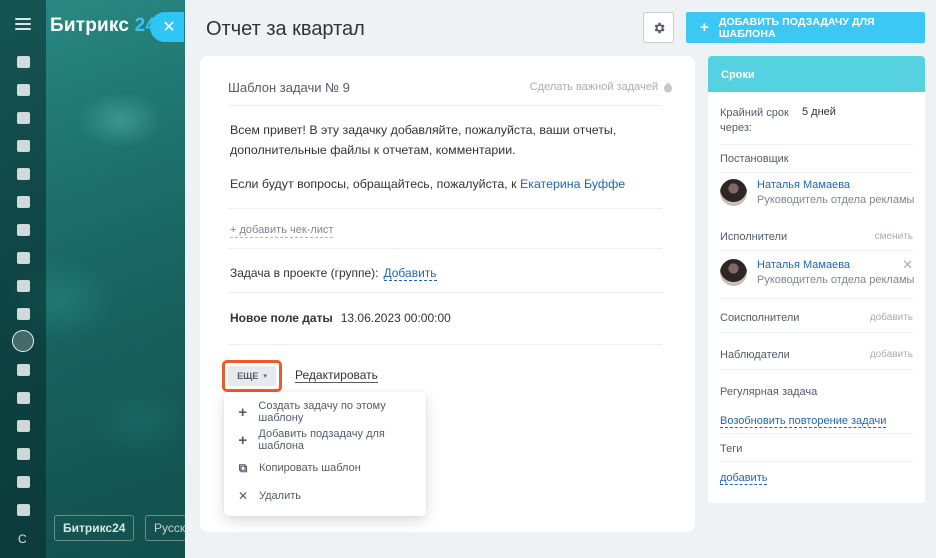 This screenshot has width=936, height=558. I want to click on template-title: Шаблон задачи № 9, so click(289, 87).